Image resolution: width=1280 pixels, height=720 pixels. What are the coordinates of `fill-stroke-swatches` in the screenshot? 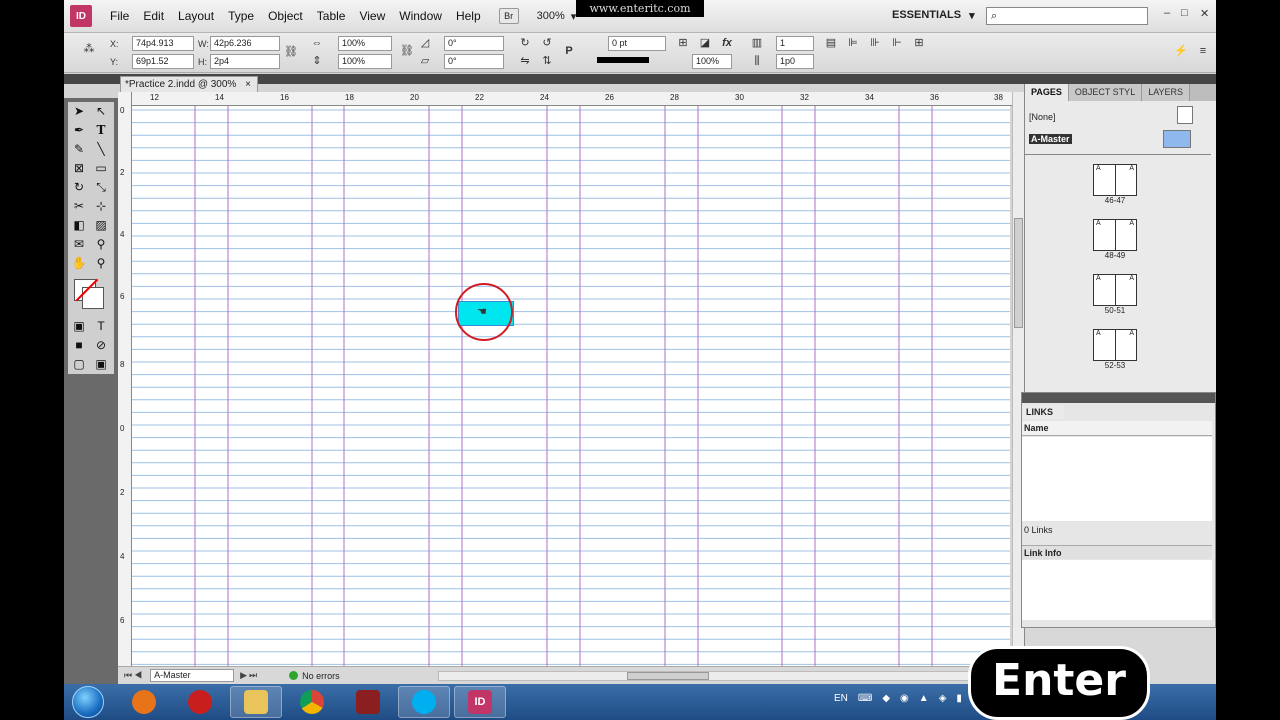 It's located at (91, 295).